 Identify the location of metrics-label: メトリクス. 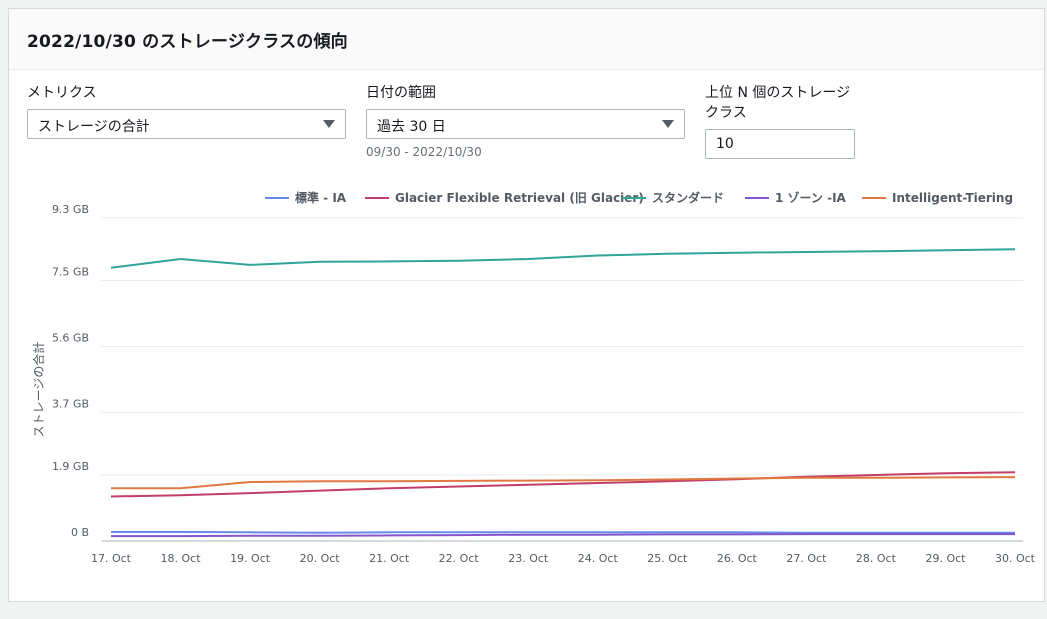
(62, 93).